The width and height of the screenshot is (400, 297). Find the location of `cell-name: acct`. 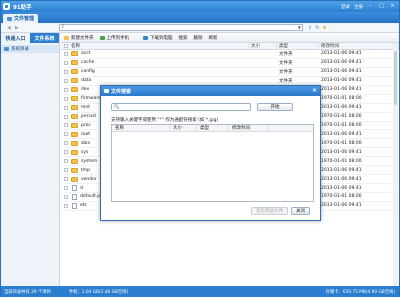

cell-name: acct is located at coordinates (155, 54).